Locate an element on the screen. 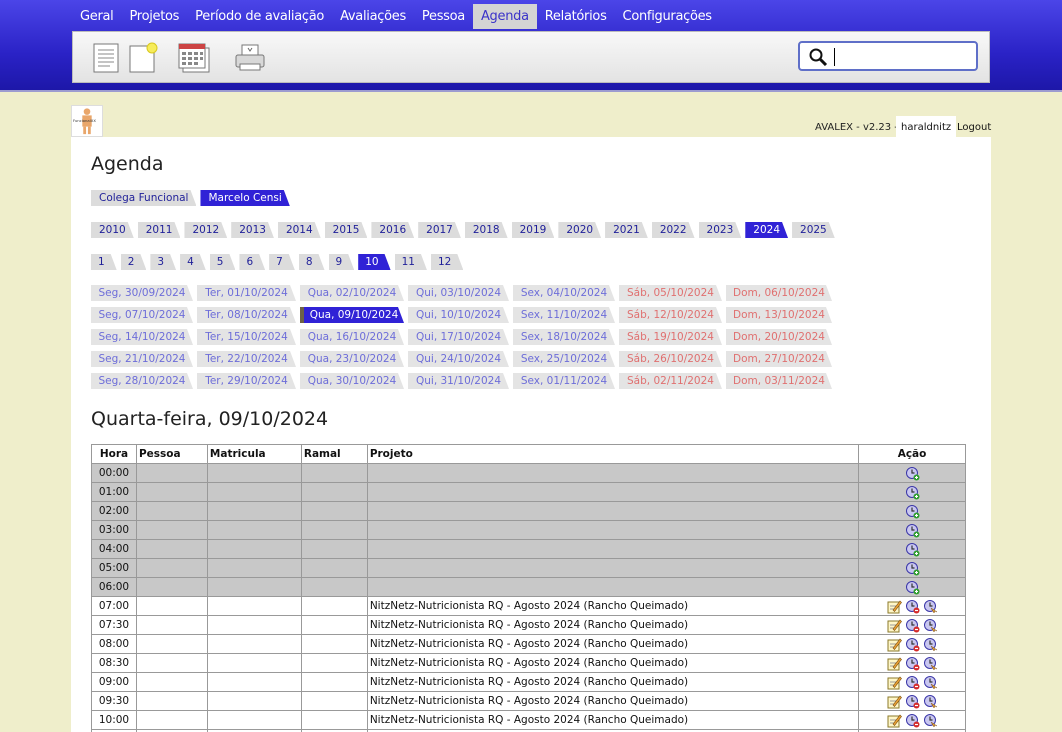 This screenshot has height=732, width=1062. year-tab-2012: 2012 is located at coordinates (205, 230).